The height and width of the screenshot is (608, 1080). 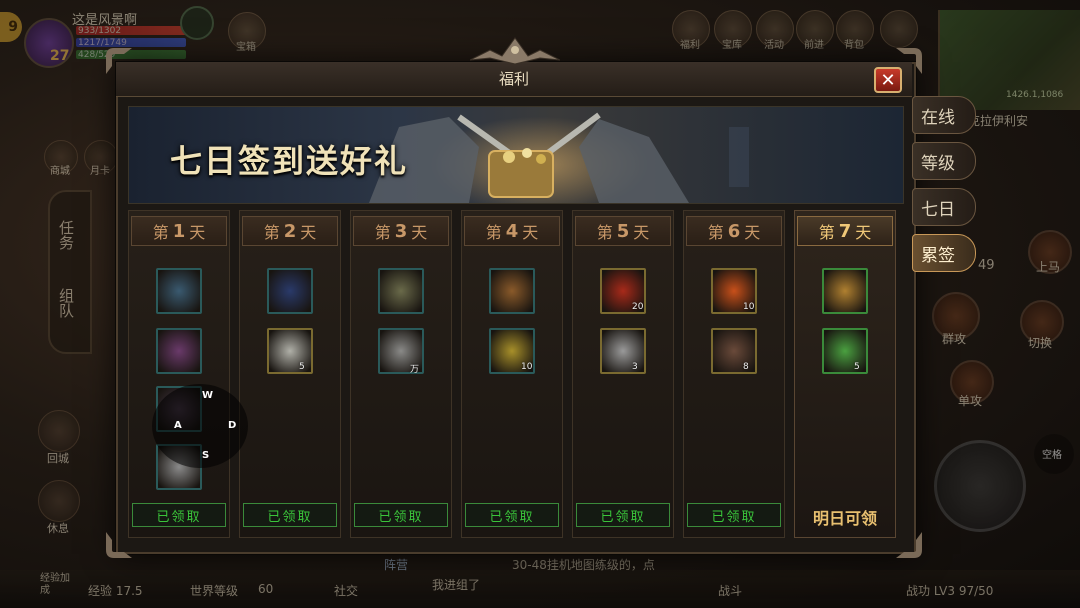 I want to click on day-number: 6, so click(x=734, y=231).